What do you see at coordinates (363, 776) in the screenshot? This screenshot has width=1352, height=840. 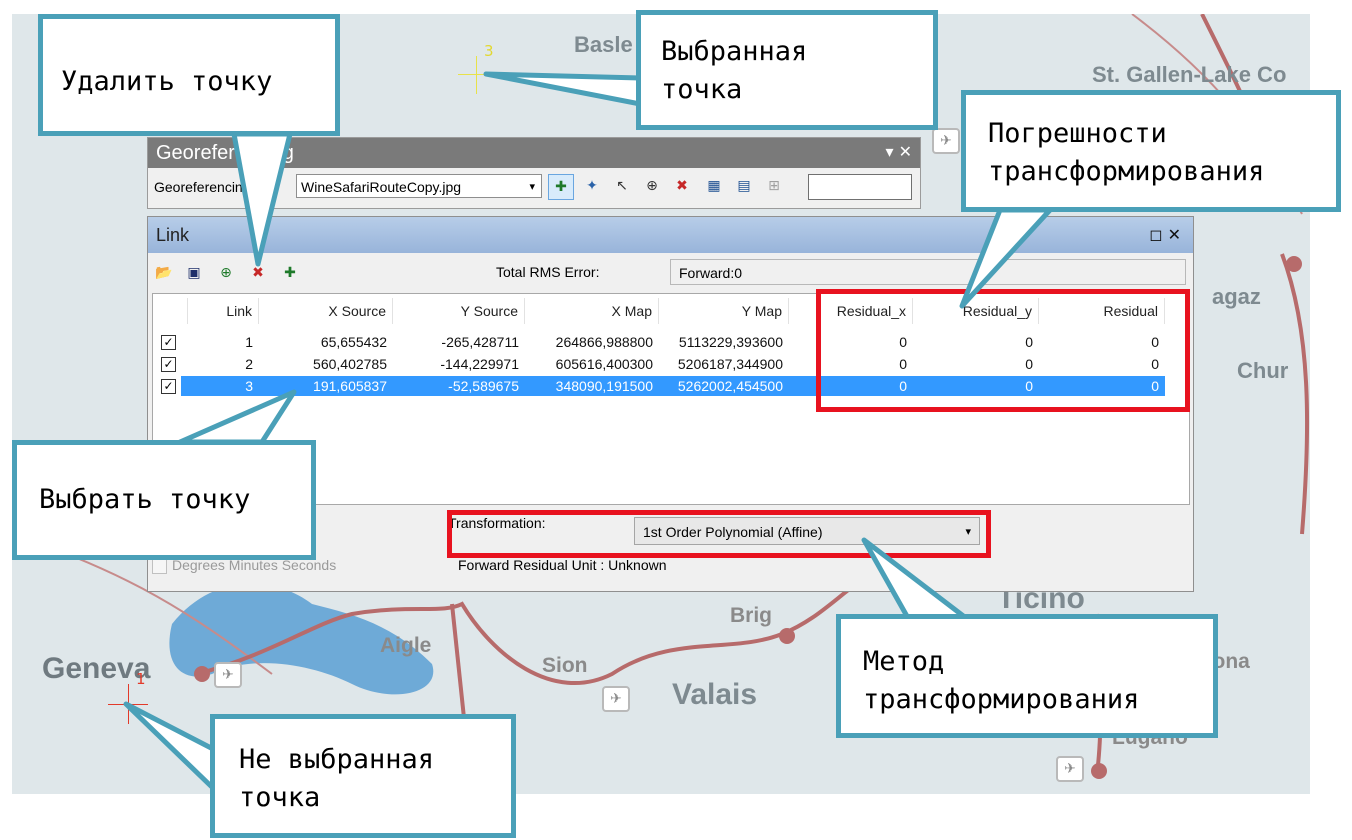 I see `callout-unselected-point: Не выбранная точка` at bounding box center [363, 776].